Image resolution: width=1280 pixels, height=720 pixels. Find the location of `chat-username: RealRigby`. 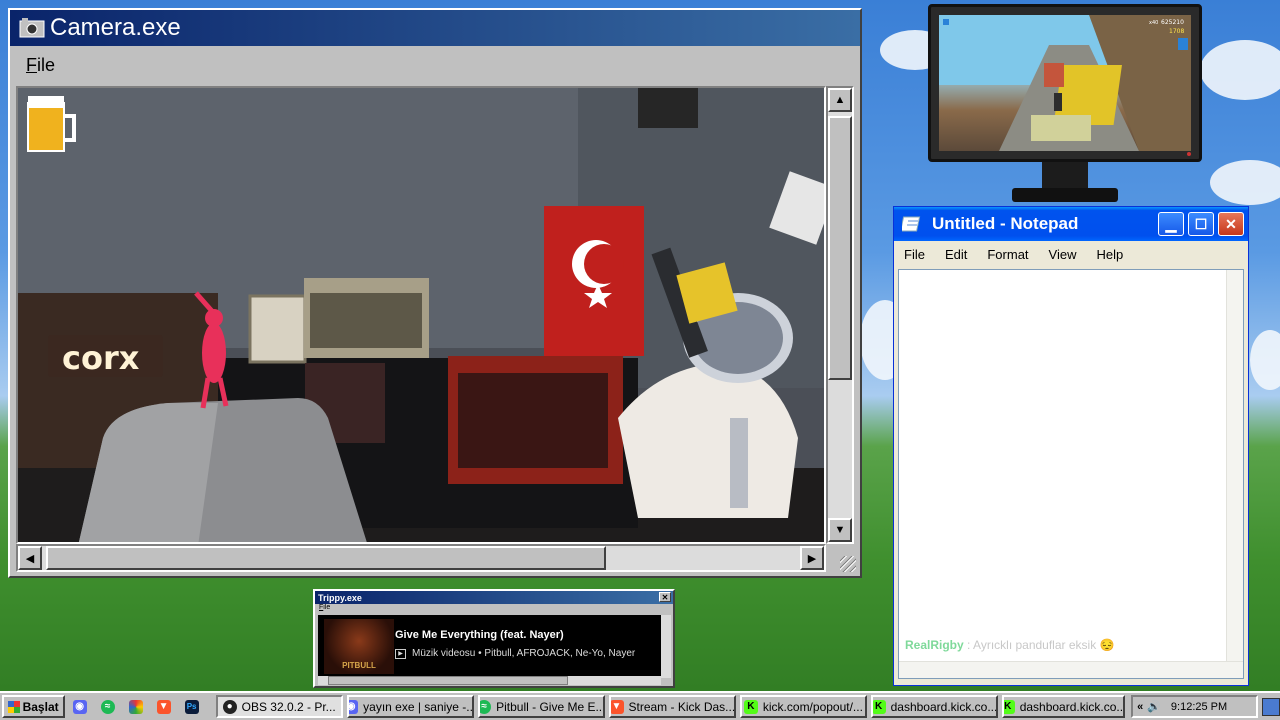

chat-username: RealRigby is located at coordinates (934, 645).